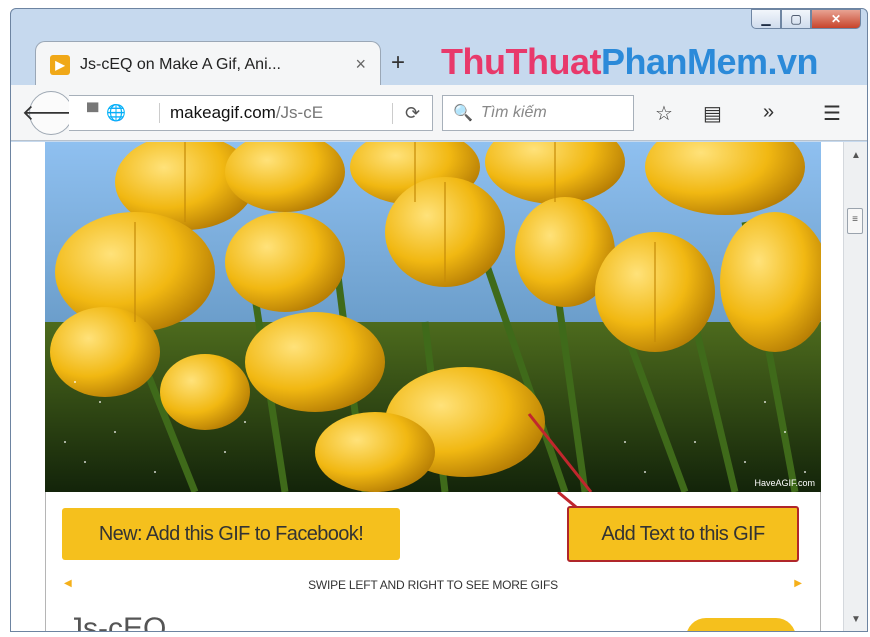  I want to click on address-bar: ▀ 🌐 makeagif.com/Js-cE ⟳, so click(251, 113).